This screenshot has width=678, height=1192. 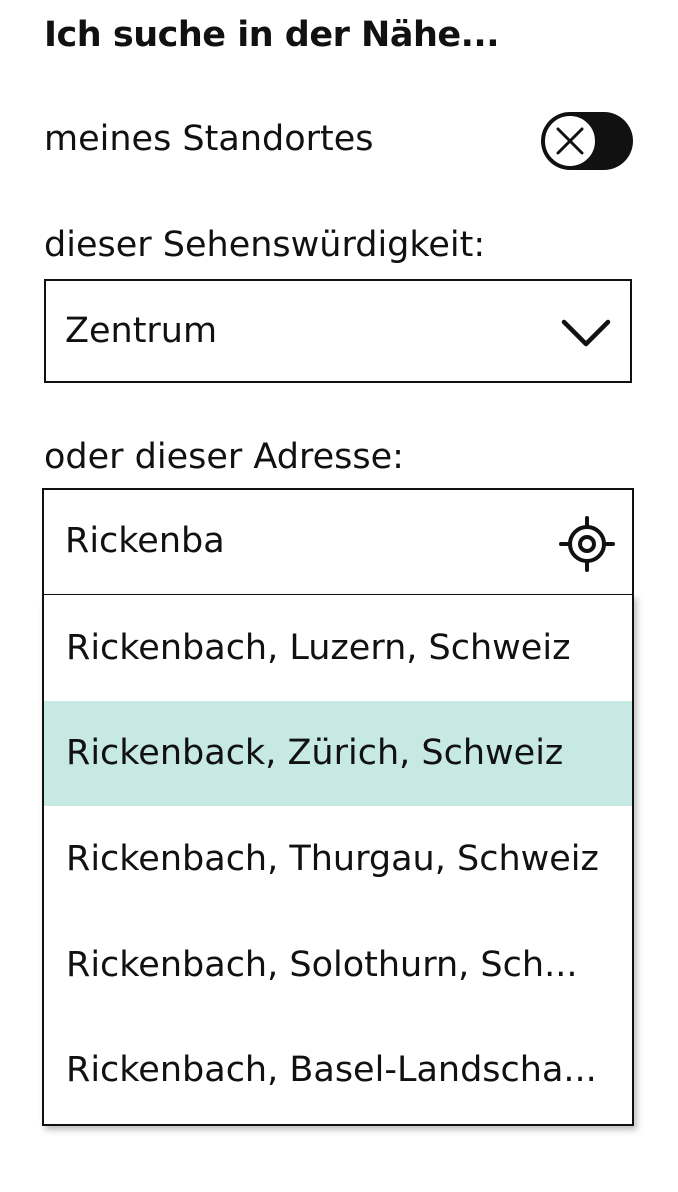 I want to click on suggestion-text: Rickenbach, Luzern, Schweiz, so click(x=318, y=647).